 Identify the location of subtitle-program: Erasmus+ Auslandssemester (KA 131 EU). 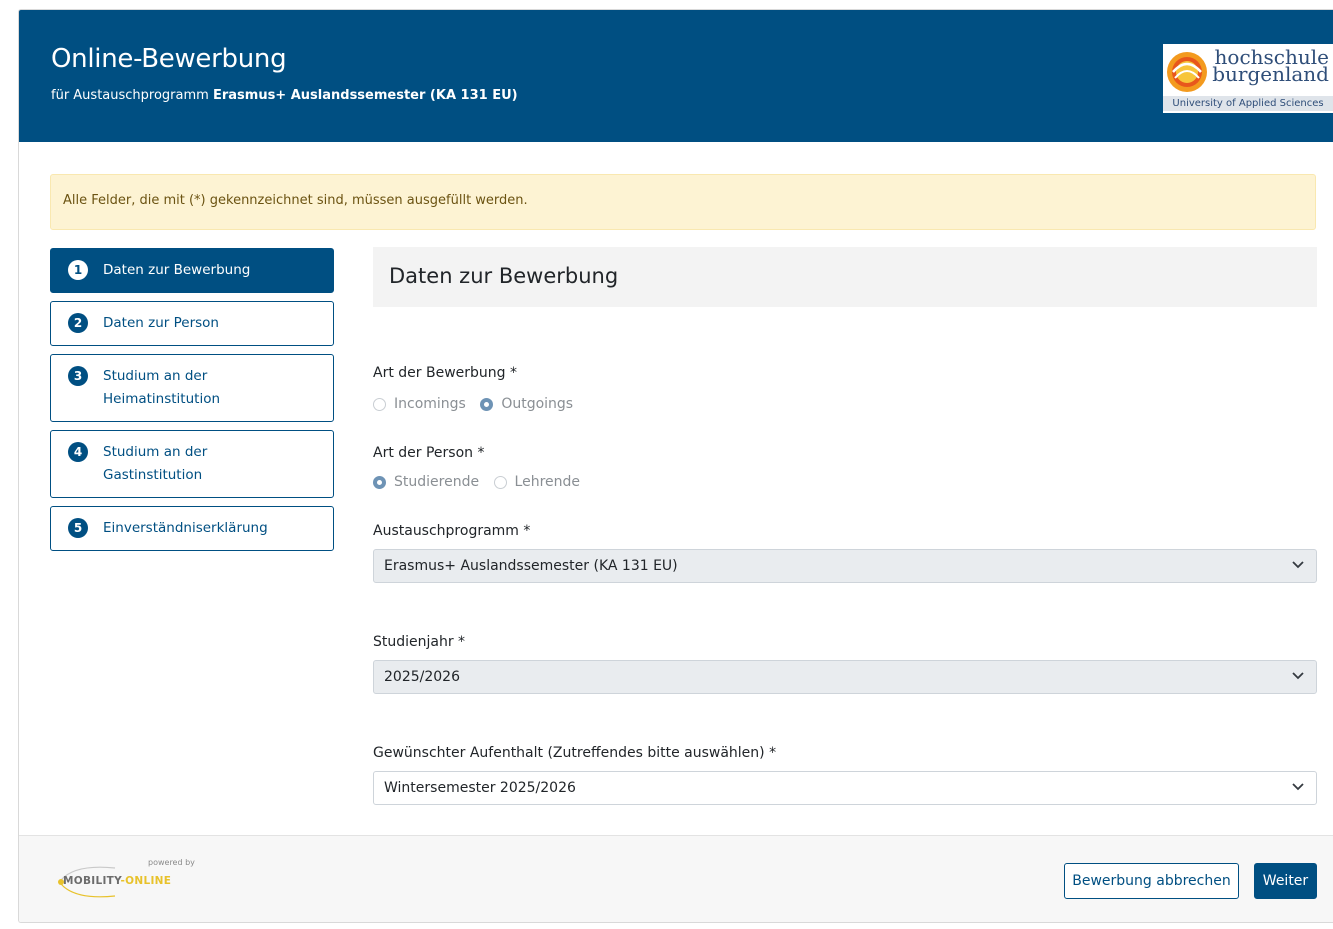
(365, 95).